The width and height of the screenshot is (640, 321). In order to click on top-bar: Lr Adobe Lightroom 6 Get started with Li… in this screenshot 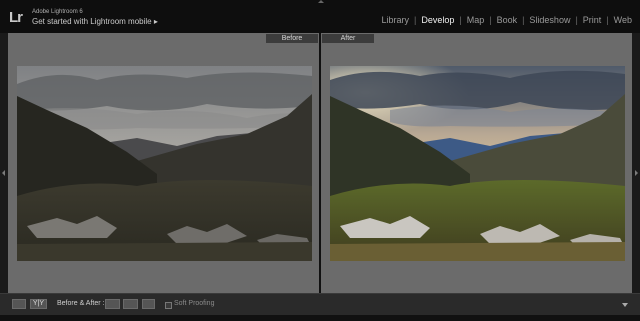, I will do `click(320, 16)`.